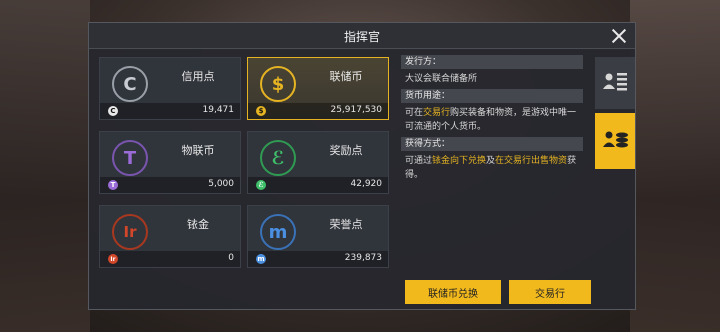  Describe the element at coordinates (261, 185) in the screenshot. I see `reward-points-mini-icon: ℰ` at that location.